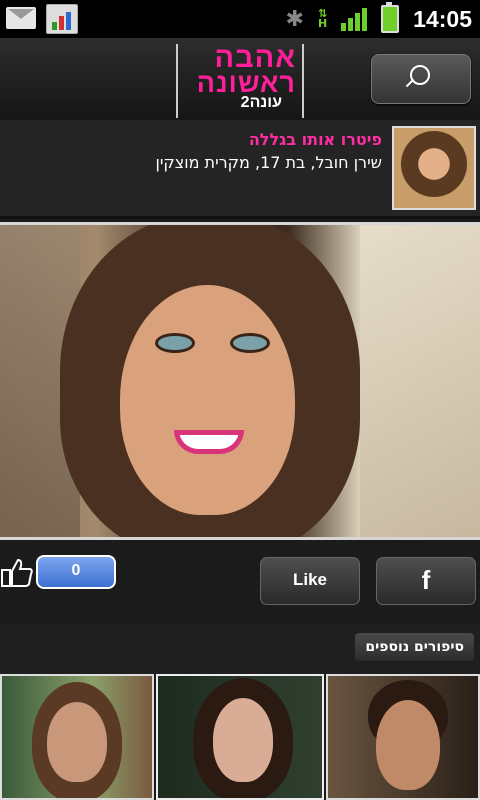 This screenshot has width=480, height=800. What do you see at coordinates (240, 19) in the screenshot?
I see `status-bar: ✱ ⇅ H 14:05` at bounding box center [240, 19].